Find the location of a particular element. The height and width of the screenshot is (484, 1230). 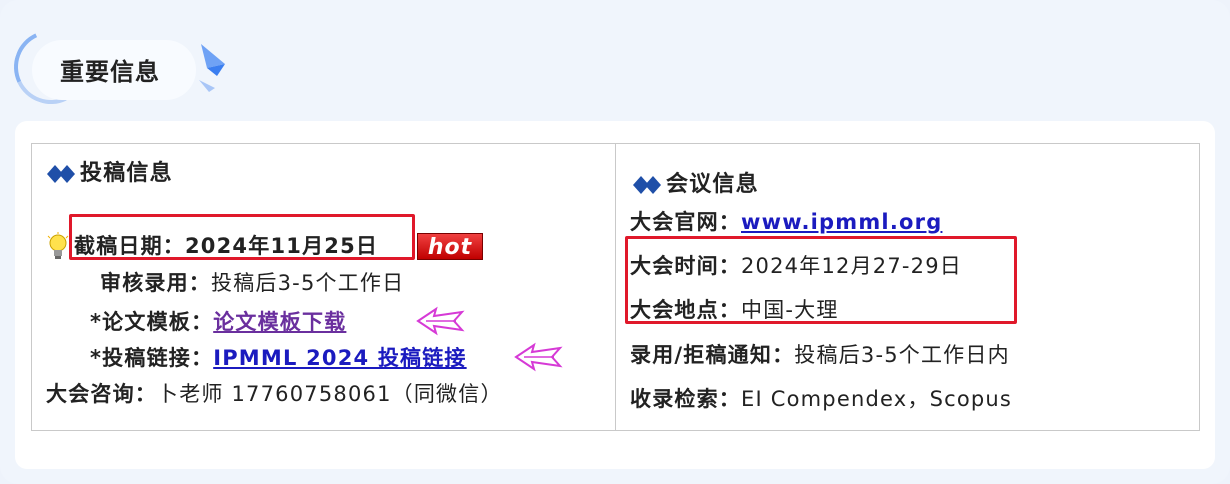

consult-row: 大会咨询：卜老师 17760758061（同微信） is located at coordinates (274, 393).